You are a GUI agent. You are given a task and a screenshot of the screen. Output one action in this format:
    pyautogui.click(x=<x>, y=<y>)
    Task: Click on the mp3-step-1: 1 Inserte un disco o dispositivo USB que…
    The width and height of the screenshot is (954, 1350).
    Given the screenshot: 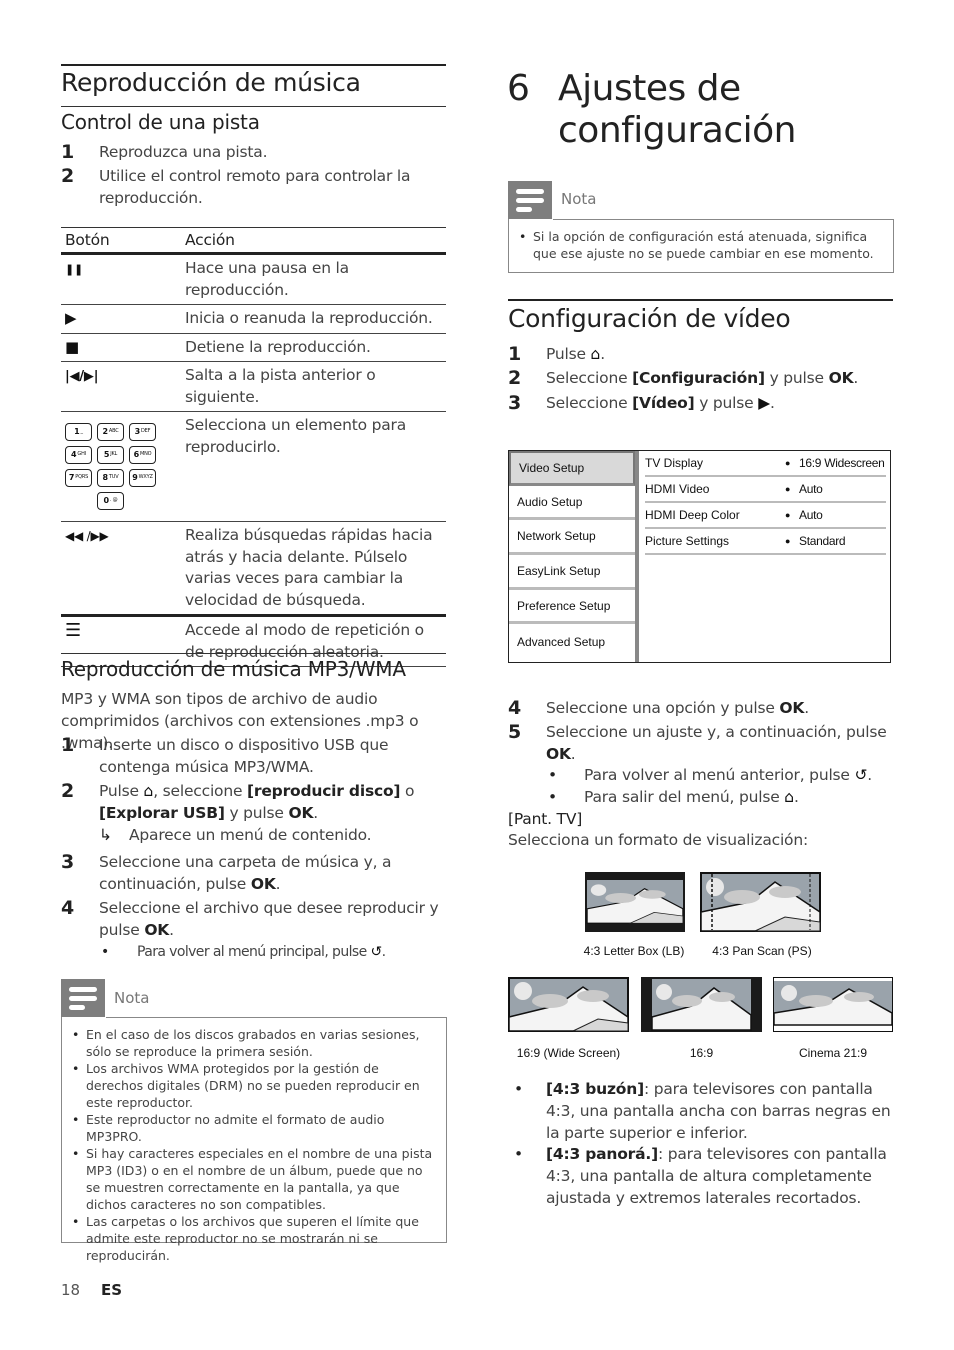 What is the action you would take?
    pyautogui.click(x=225, y=755)
    